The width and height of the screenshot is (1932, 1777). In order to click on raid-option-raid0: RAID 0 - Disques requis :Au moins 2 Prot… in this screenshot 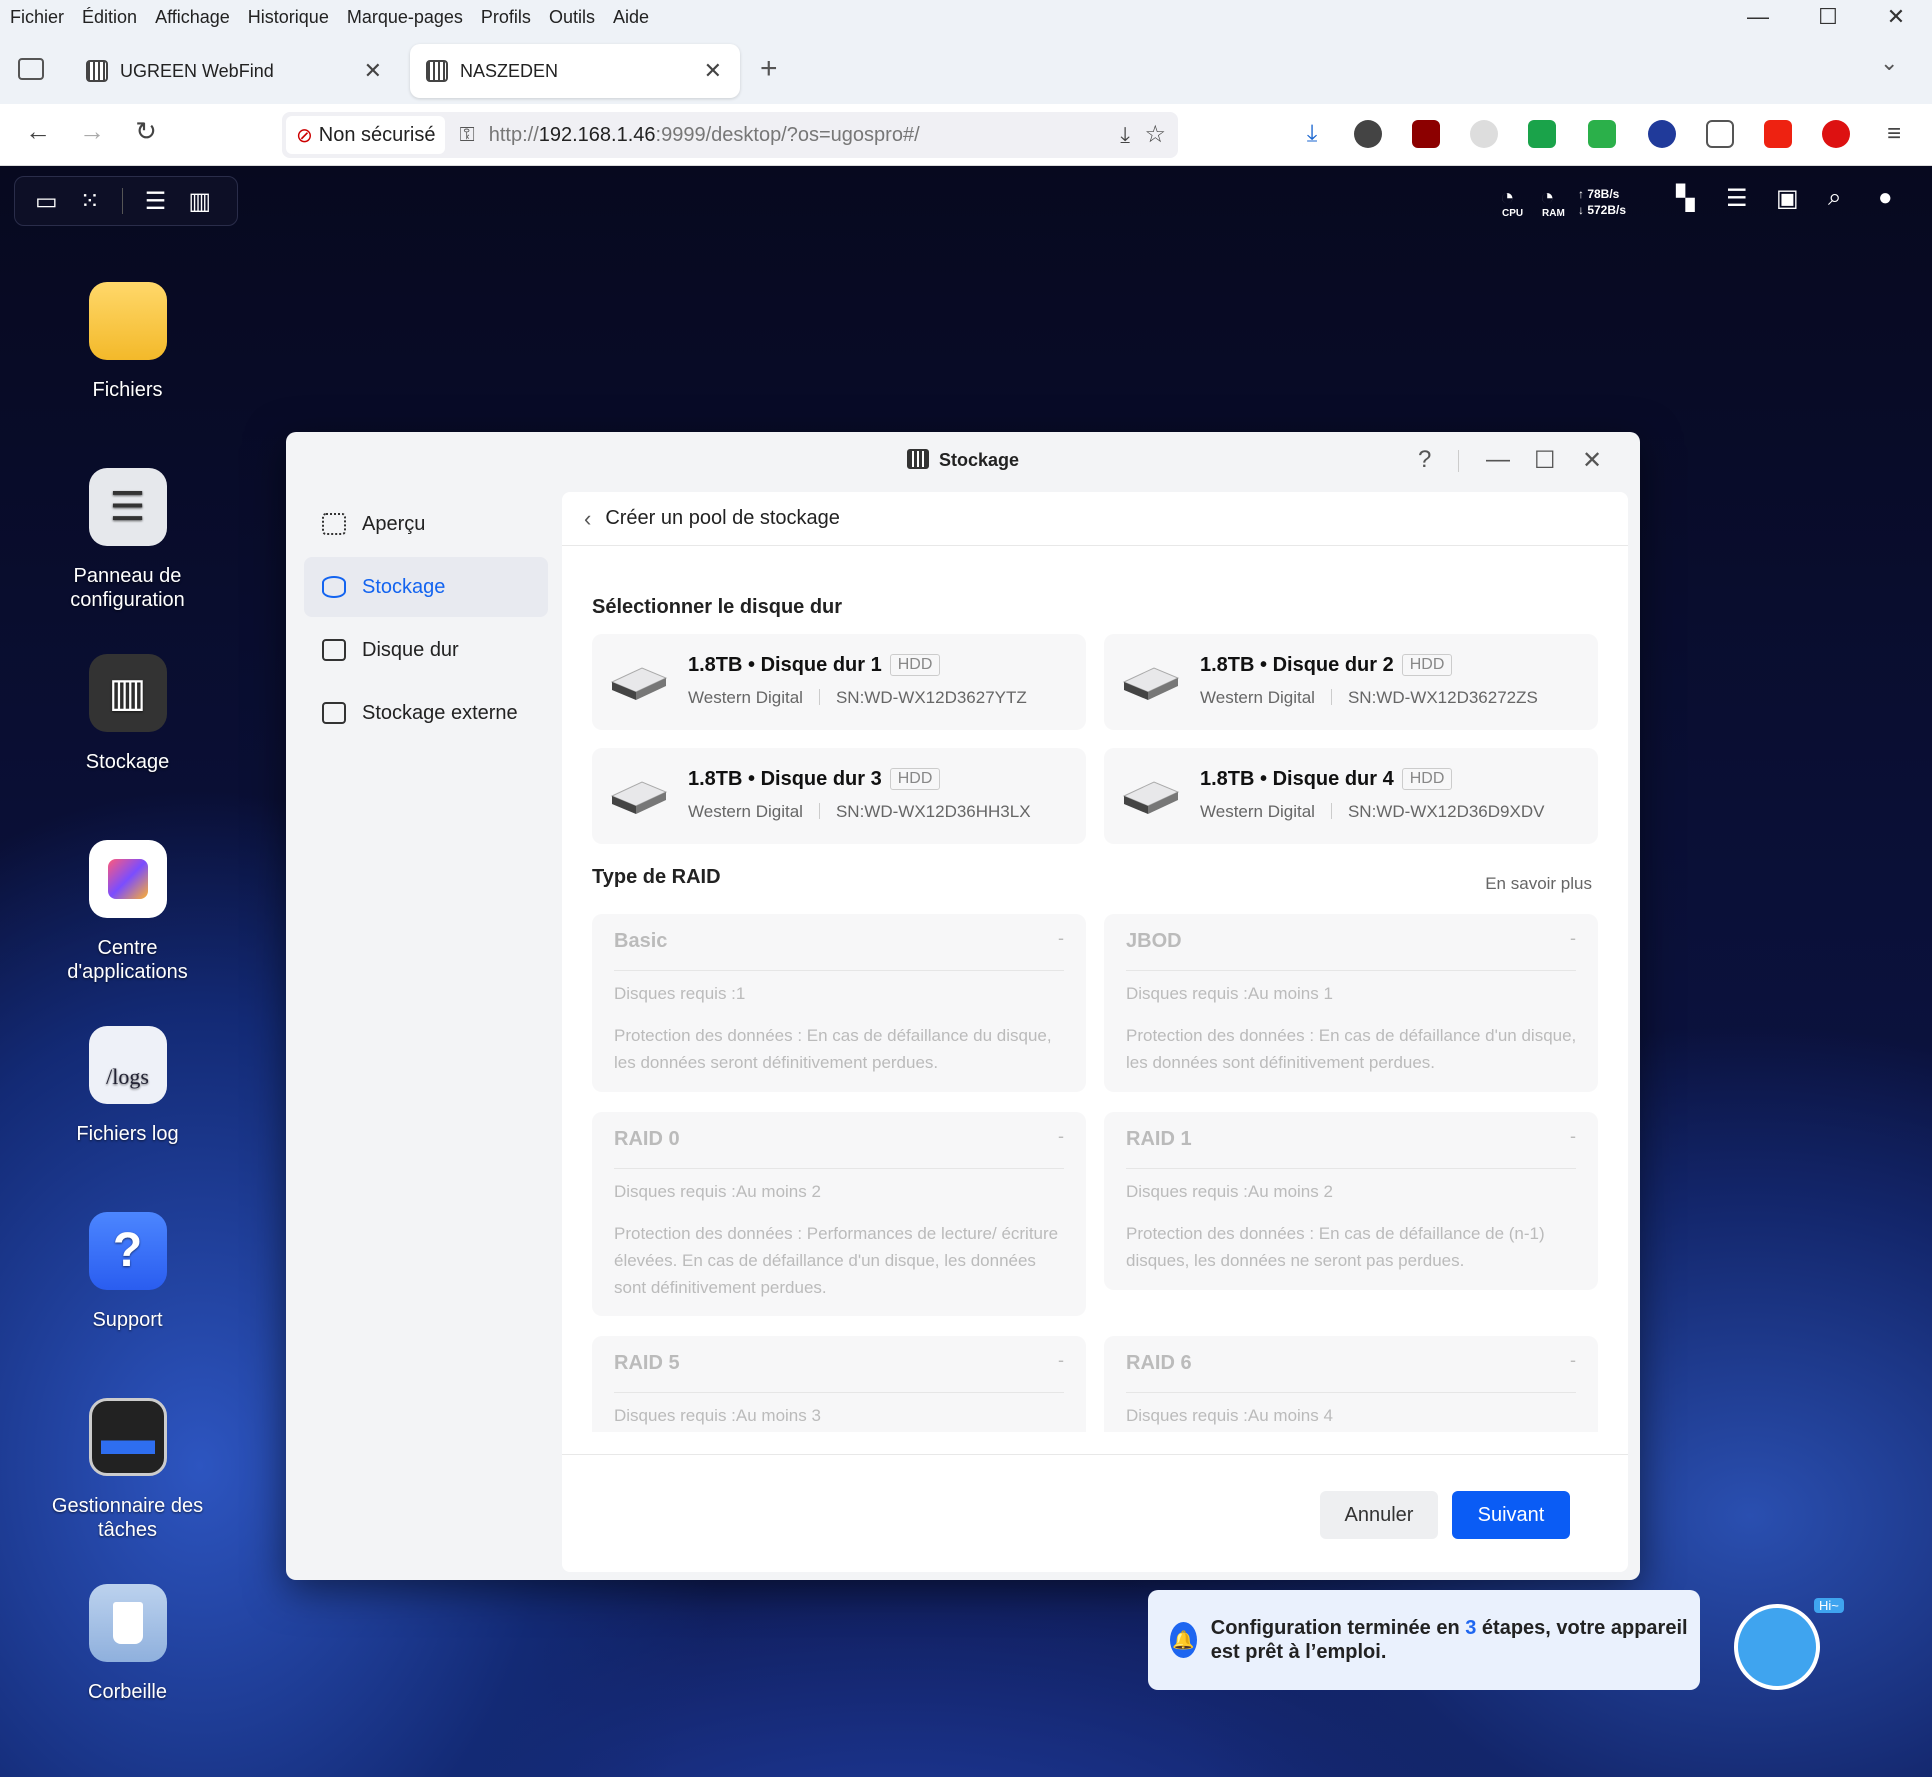, I will do `click(839, 1214)`.